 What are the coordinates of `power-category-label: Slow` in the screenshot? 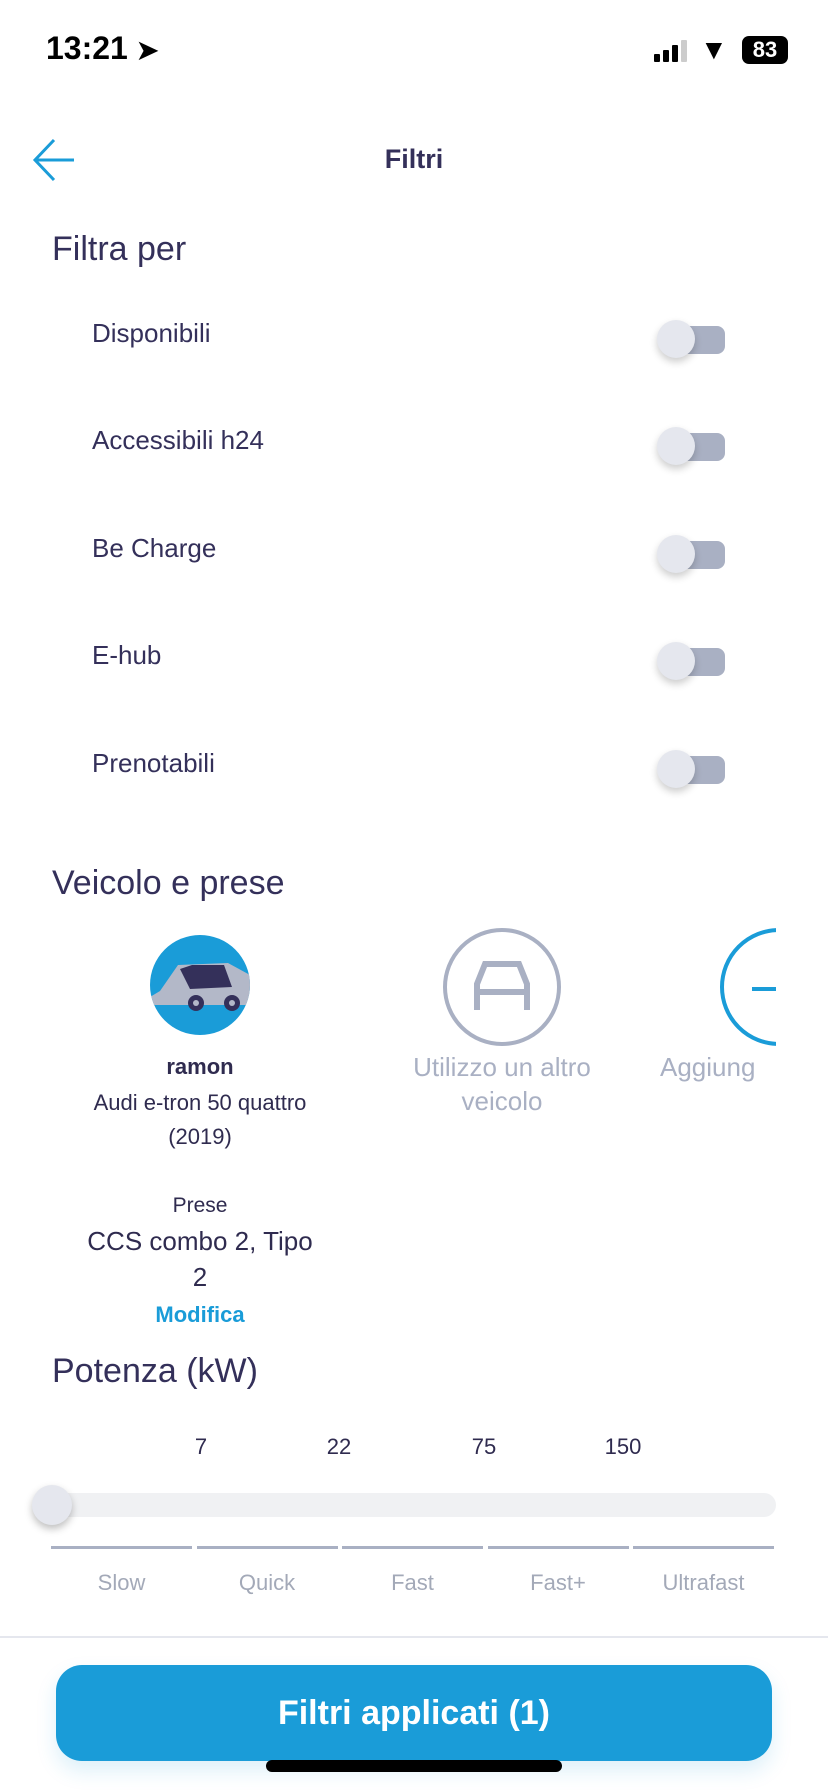 It's located at (121, 1582).